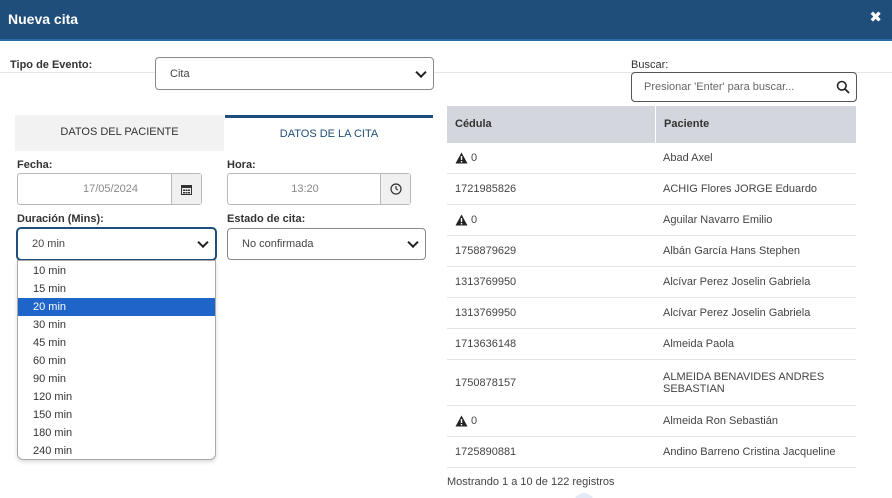  I want to click on hora-value: 13:20, so click(305, 189).